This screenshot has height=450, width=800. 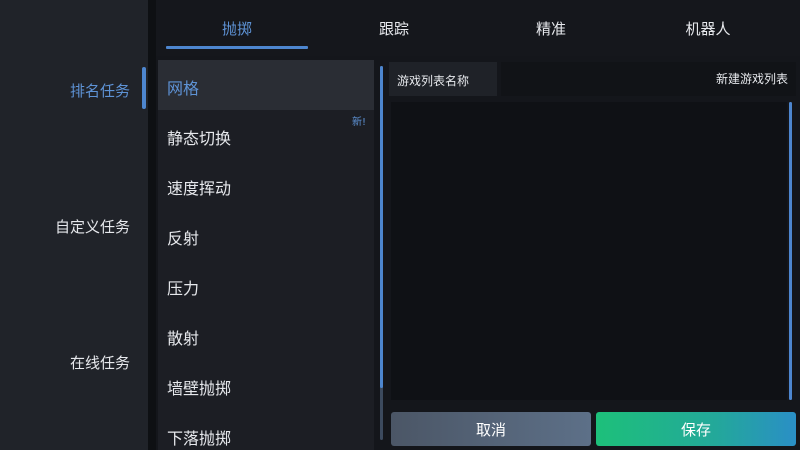 I want to click on mode-item-scatter: 散射, so click(x=266, y=335).